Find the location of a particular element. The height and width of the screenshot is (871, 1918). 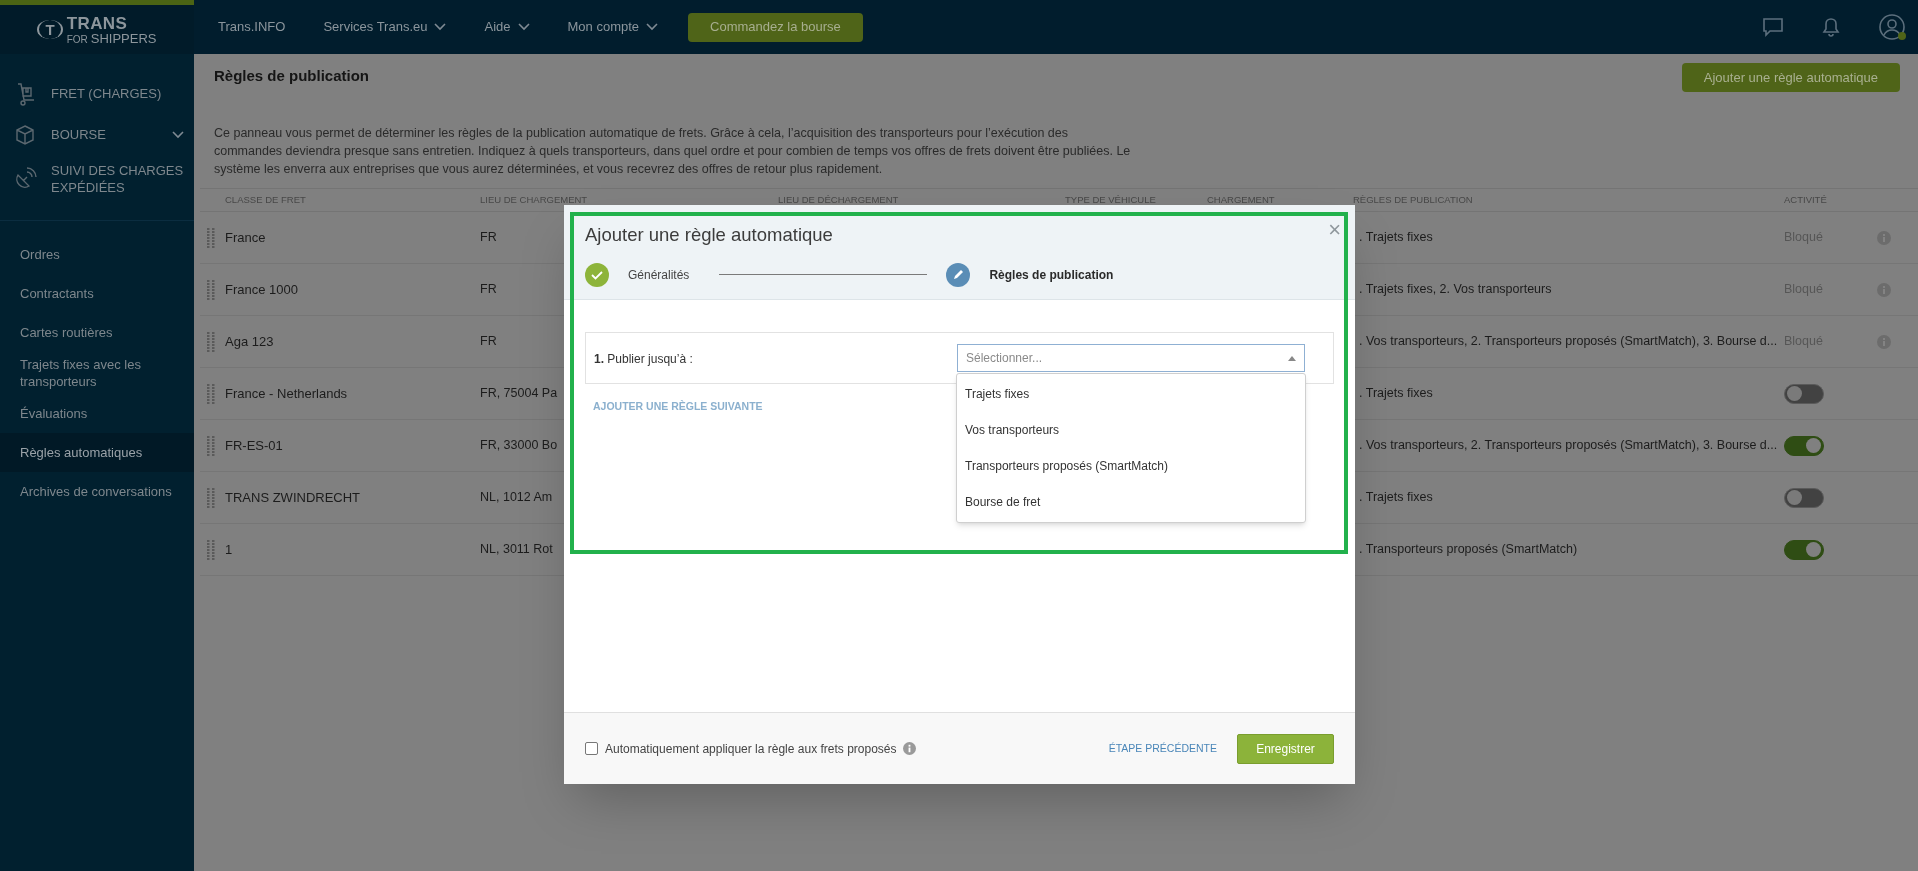

sidebar-main-item: FRET (CHARGES) is located at coordinates (97, 93).